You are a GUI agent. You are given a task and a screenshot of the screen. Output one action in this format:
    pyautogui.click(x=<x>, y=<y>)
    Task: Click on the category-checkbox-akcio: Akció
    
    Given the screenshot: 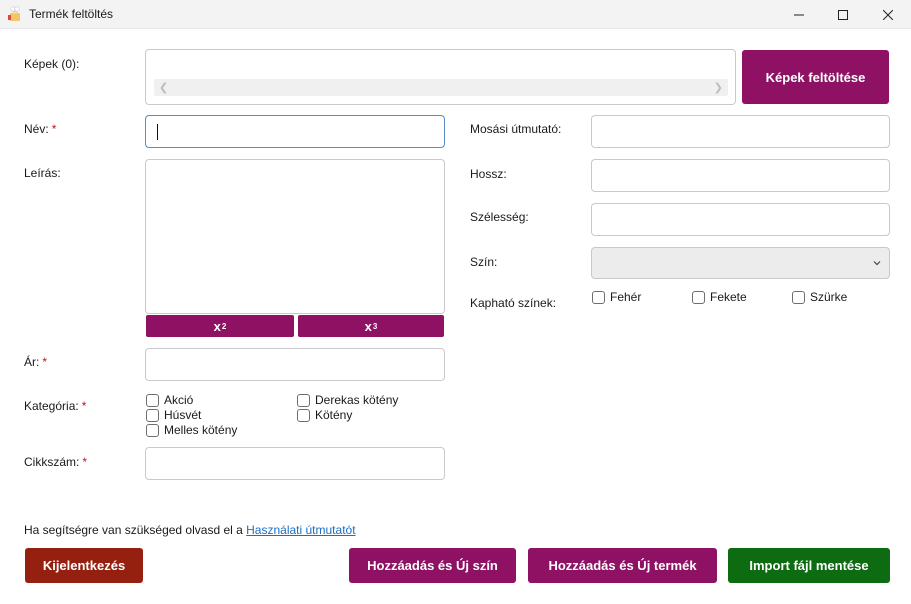 What is the action you would take?
    pyautogui.click(x=169, y=400)
    